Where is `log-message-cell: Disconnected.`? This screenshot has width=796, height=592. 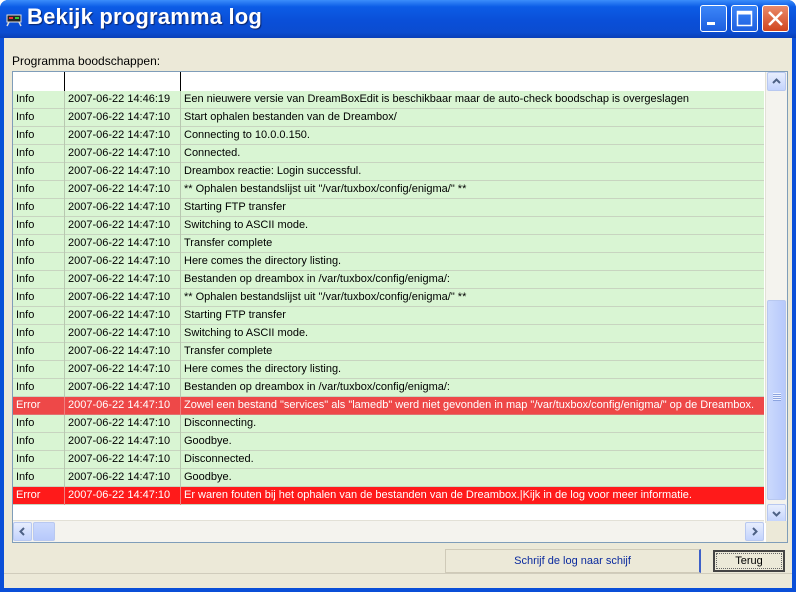 log-message-cell: Disconnected. is located at coordinates (219, 459).